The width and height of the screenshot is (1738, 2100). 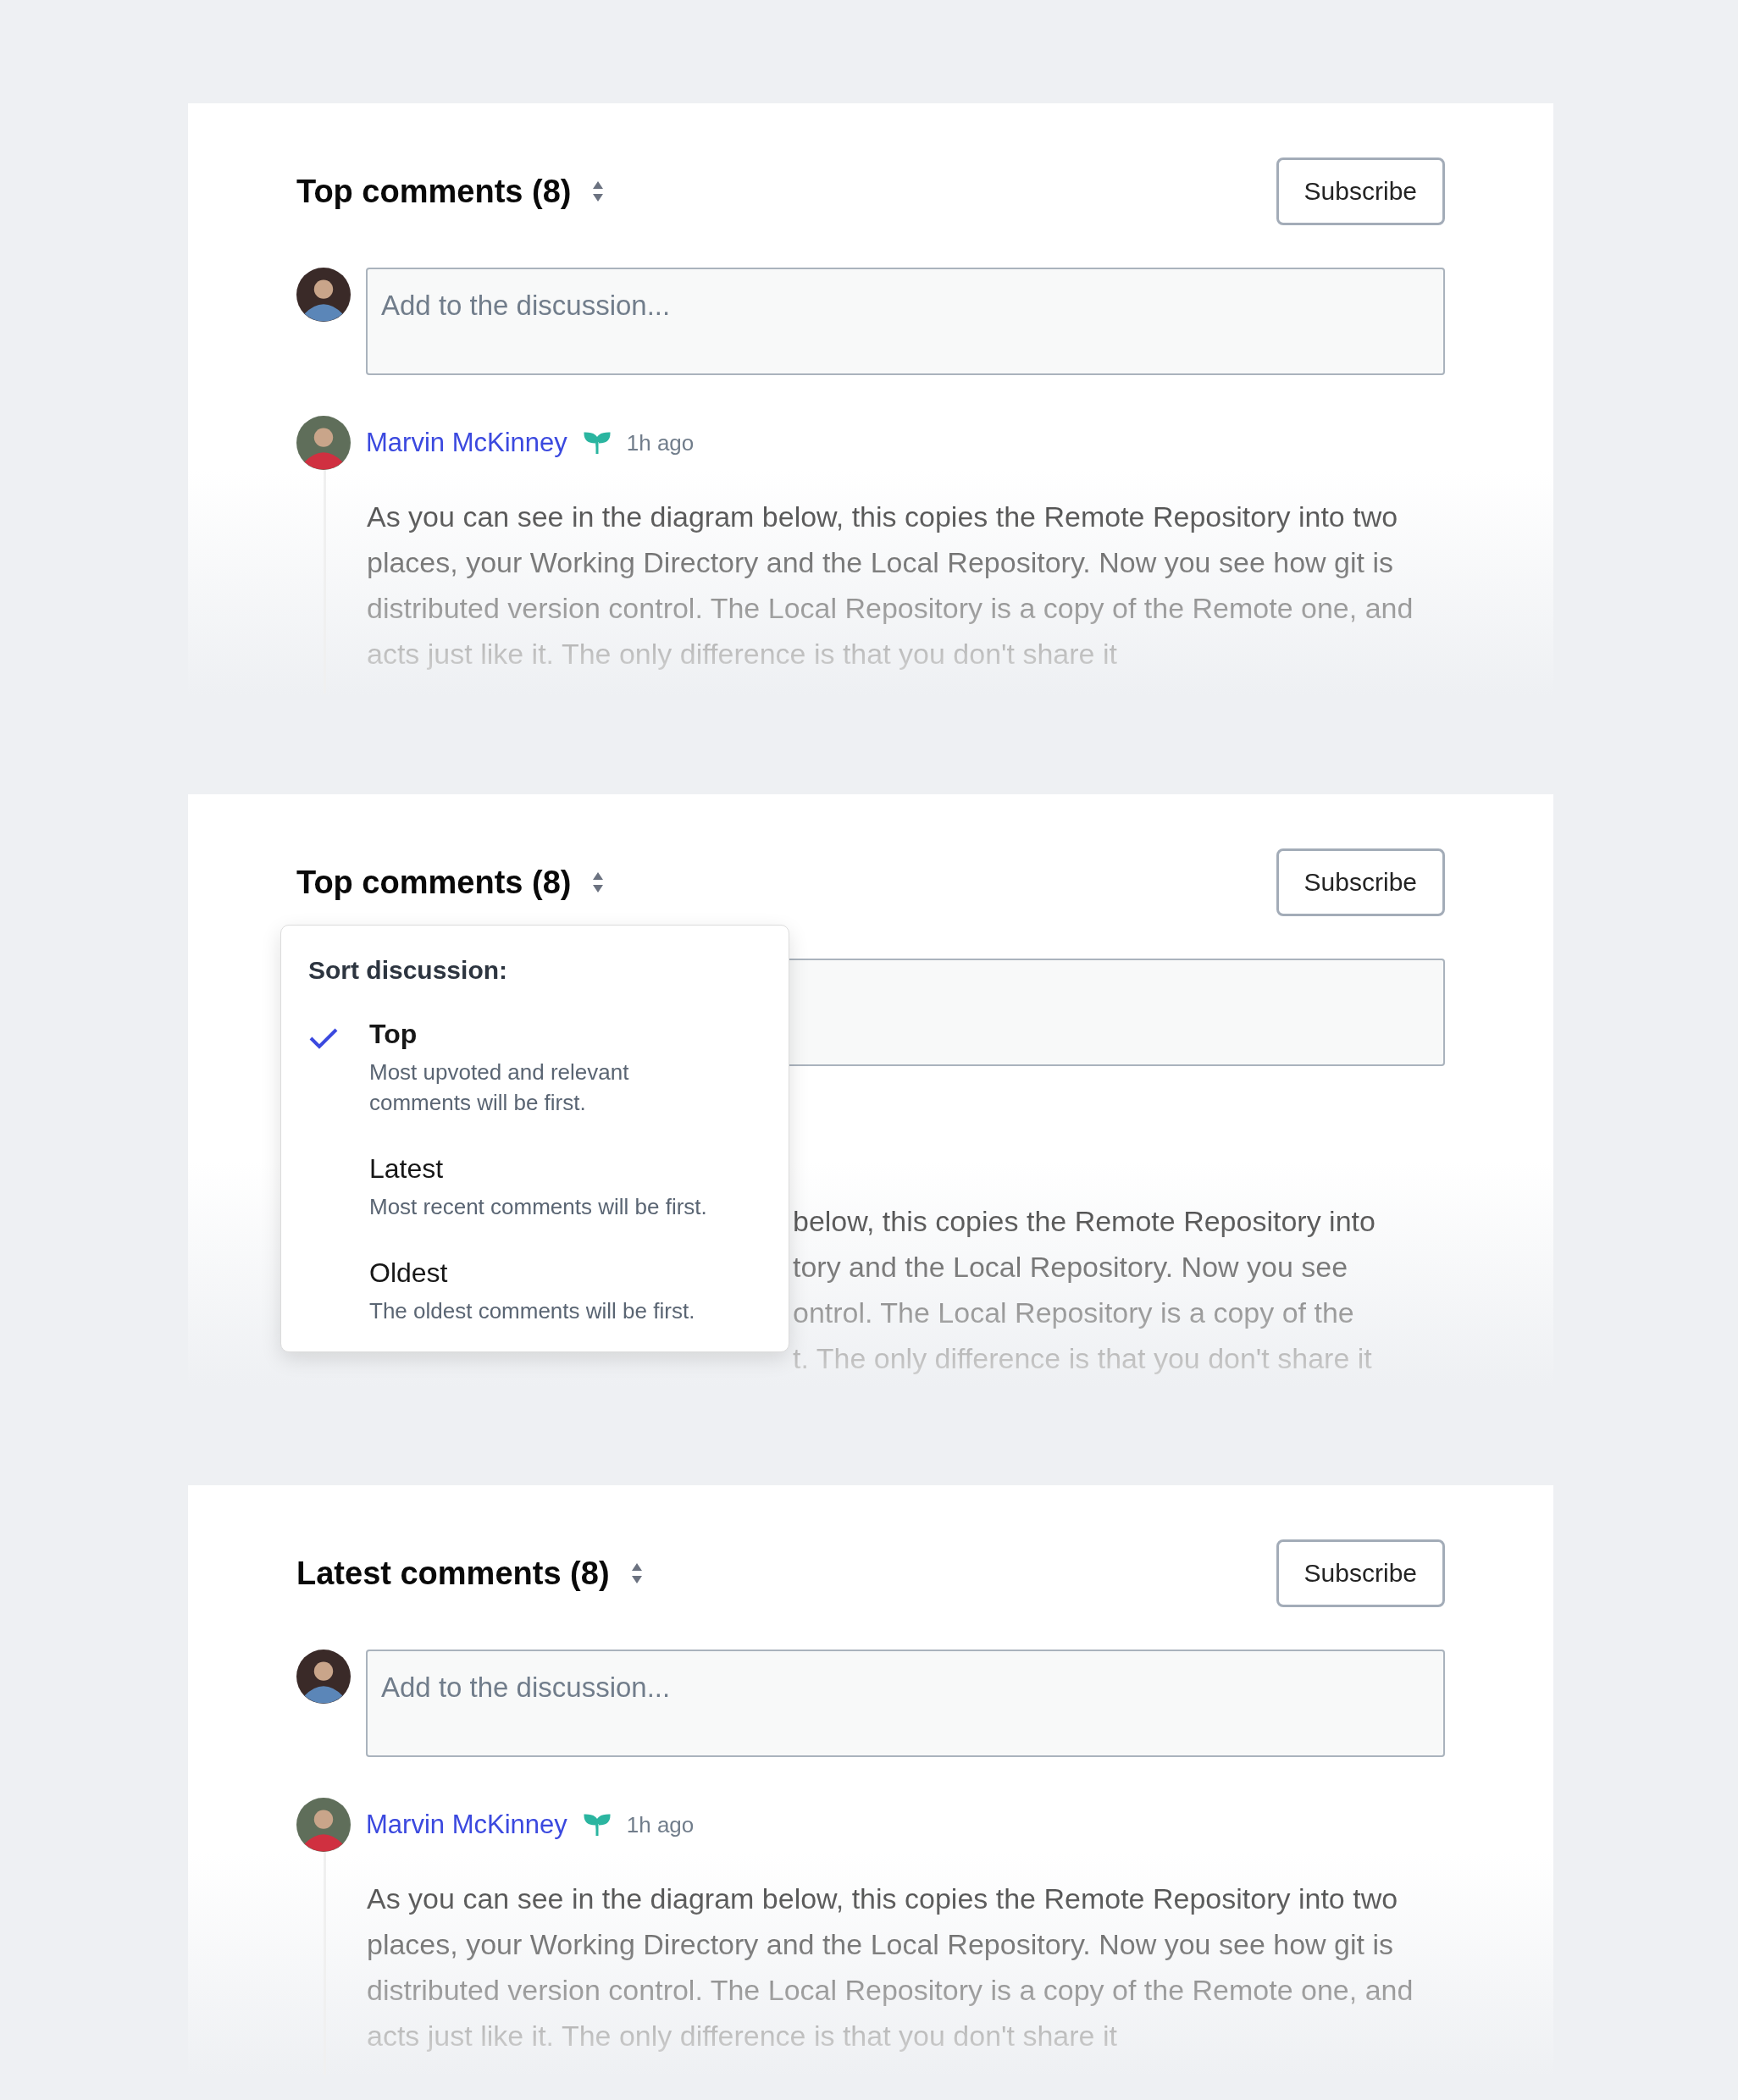 What do you see at coordinates (408, 970) in the screenshot?
I see `menu-heading: Sort discussion:` at bounding box center [408, 970].